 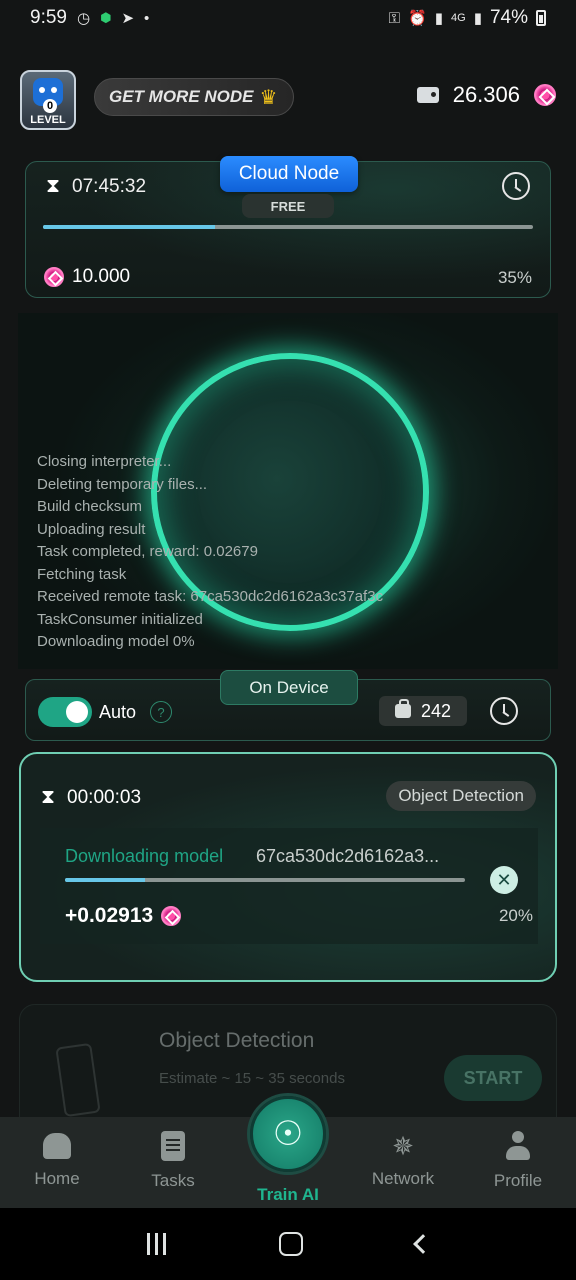 I want to click on battery-percent: 74%, so click(x=508, y=17).